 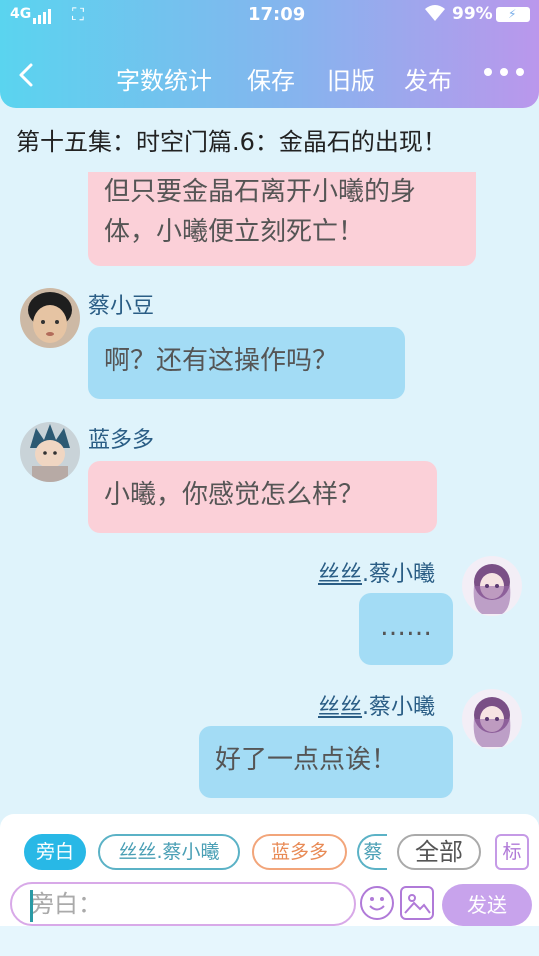 What do you see at coordinates (262, 497) in the screenshot?
I see `message-bubble: 小曦，你感觉怎么样？` at bounding box center [262, 497].